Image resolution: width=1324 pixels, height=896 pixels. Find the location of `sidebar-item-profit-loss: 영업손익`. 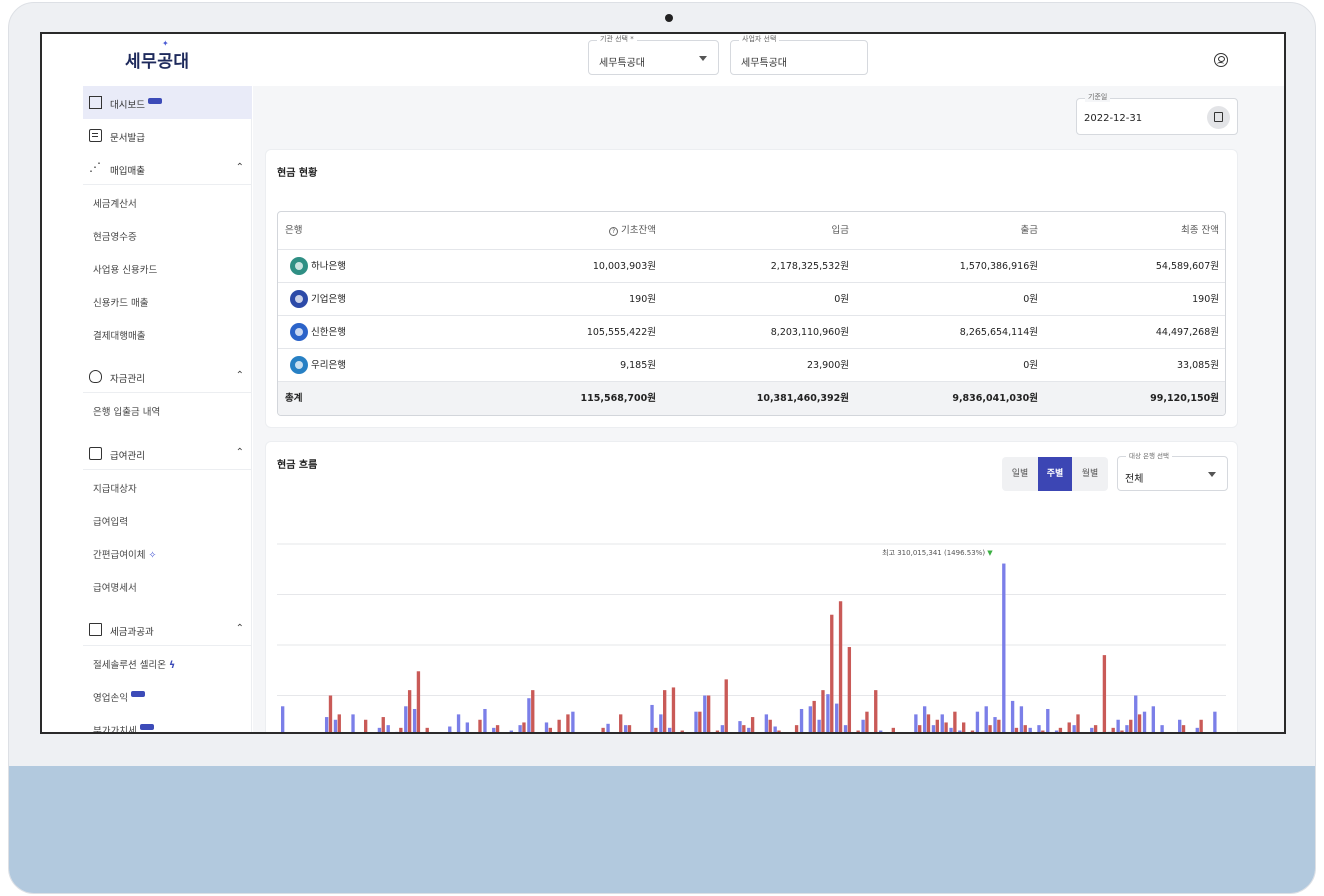

sidebar-item-profit-loss: 영업손익 is located at coordinates (167, 695).